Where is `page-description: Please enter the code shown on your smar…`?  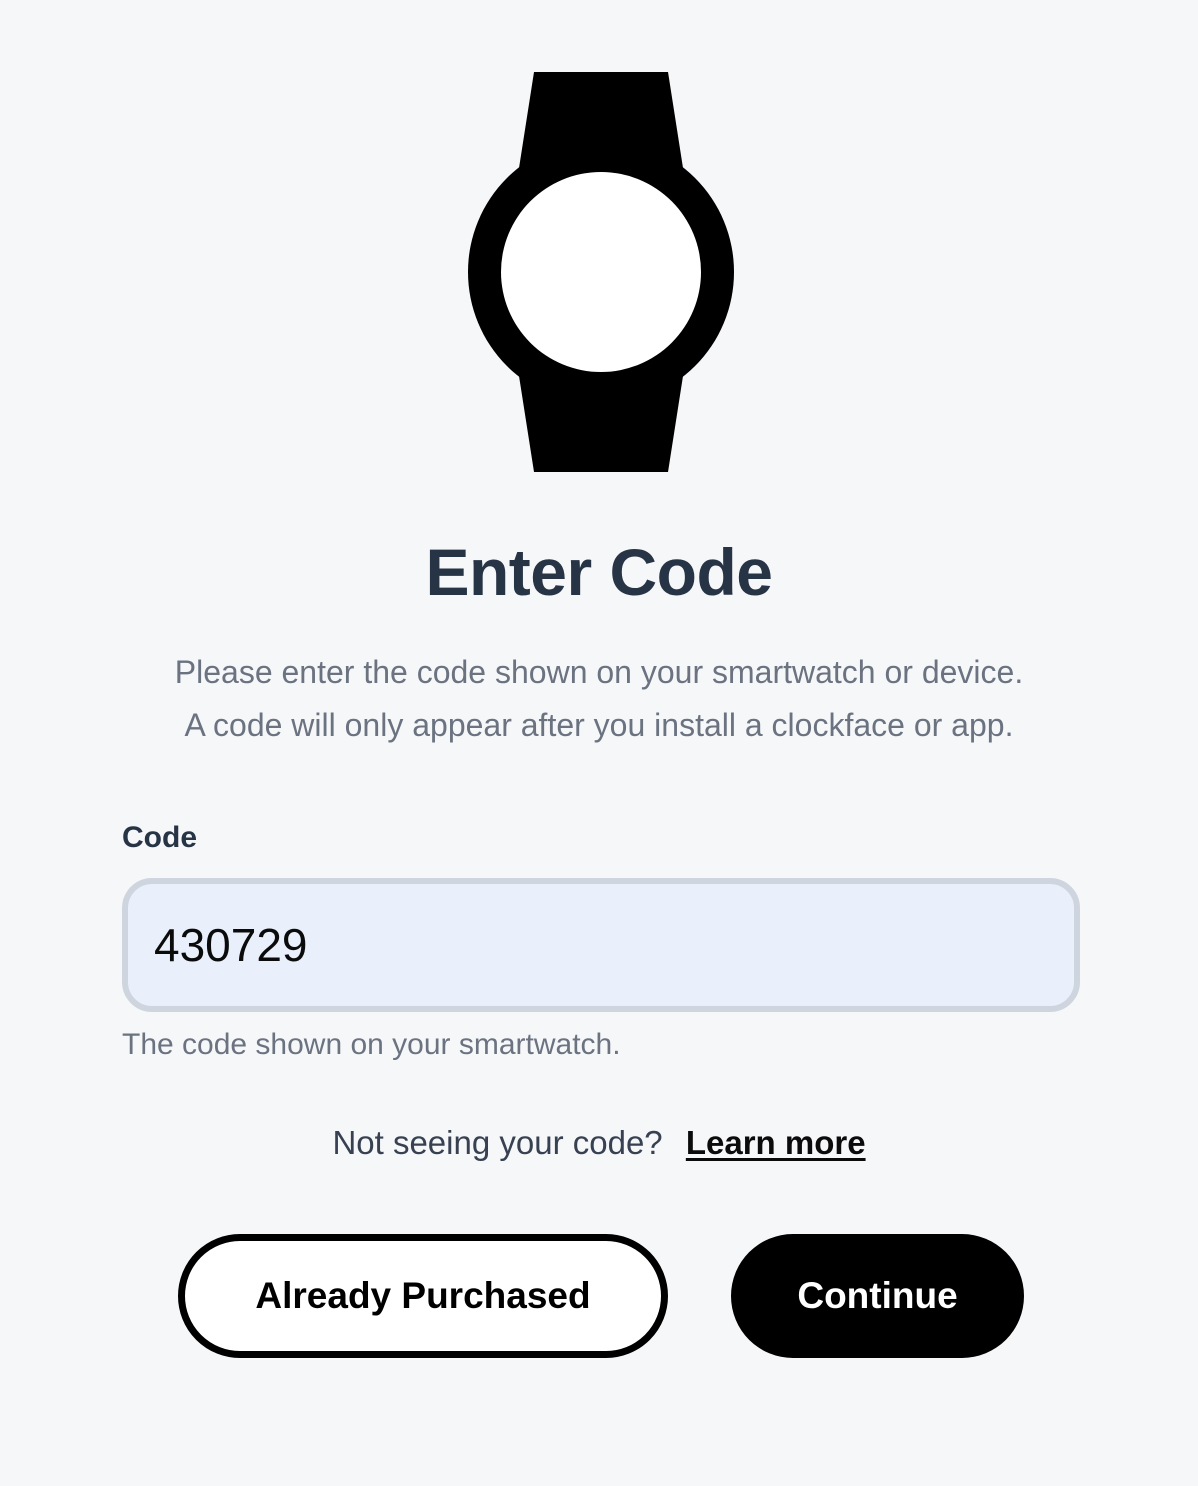
page-description: Please enter the code shown on your smar… is located at coordinates (599, 699).